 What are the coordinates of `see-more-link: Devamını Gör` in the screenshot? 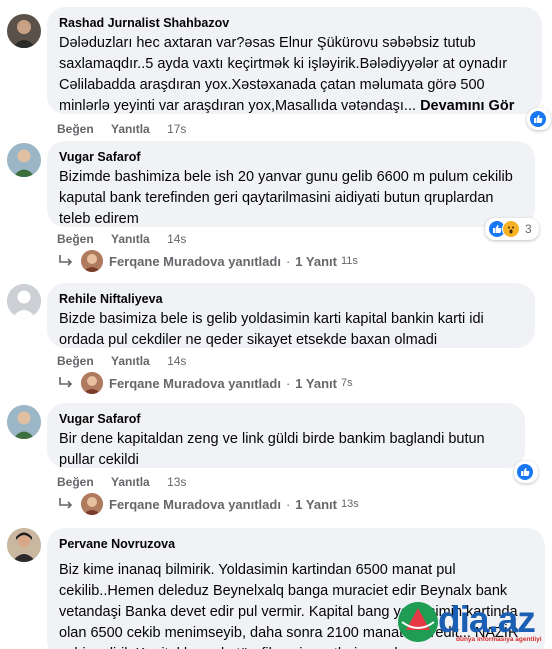 It's located at (467, 106).